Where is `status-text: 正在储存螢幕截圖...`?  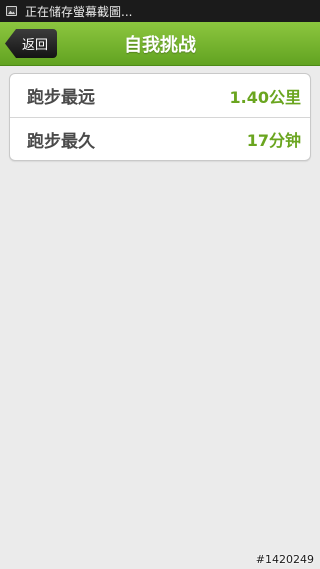 status-text: 正在储存螢幕截圖... is located at coordinates (79, 11).